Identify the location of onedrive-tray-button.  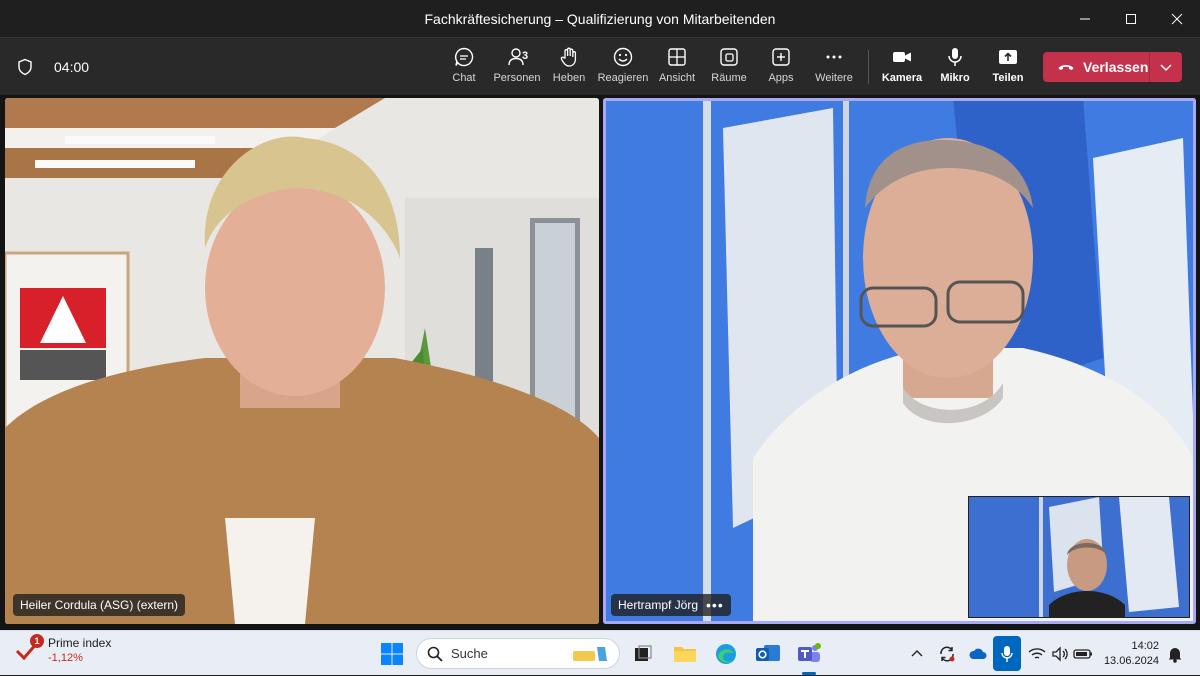
(978, 653).